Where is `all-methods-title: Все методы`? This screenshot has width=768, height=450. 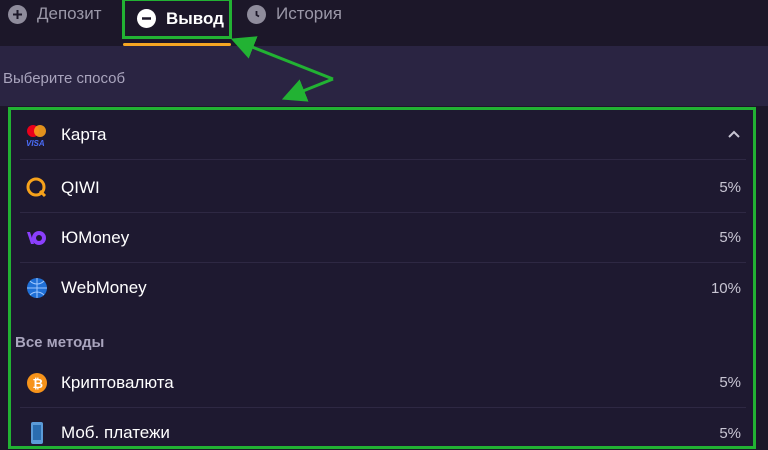
all-methods-title: Все методы is located at coordinates (60, 342).